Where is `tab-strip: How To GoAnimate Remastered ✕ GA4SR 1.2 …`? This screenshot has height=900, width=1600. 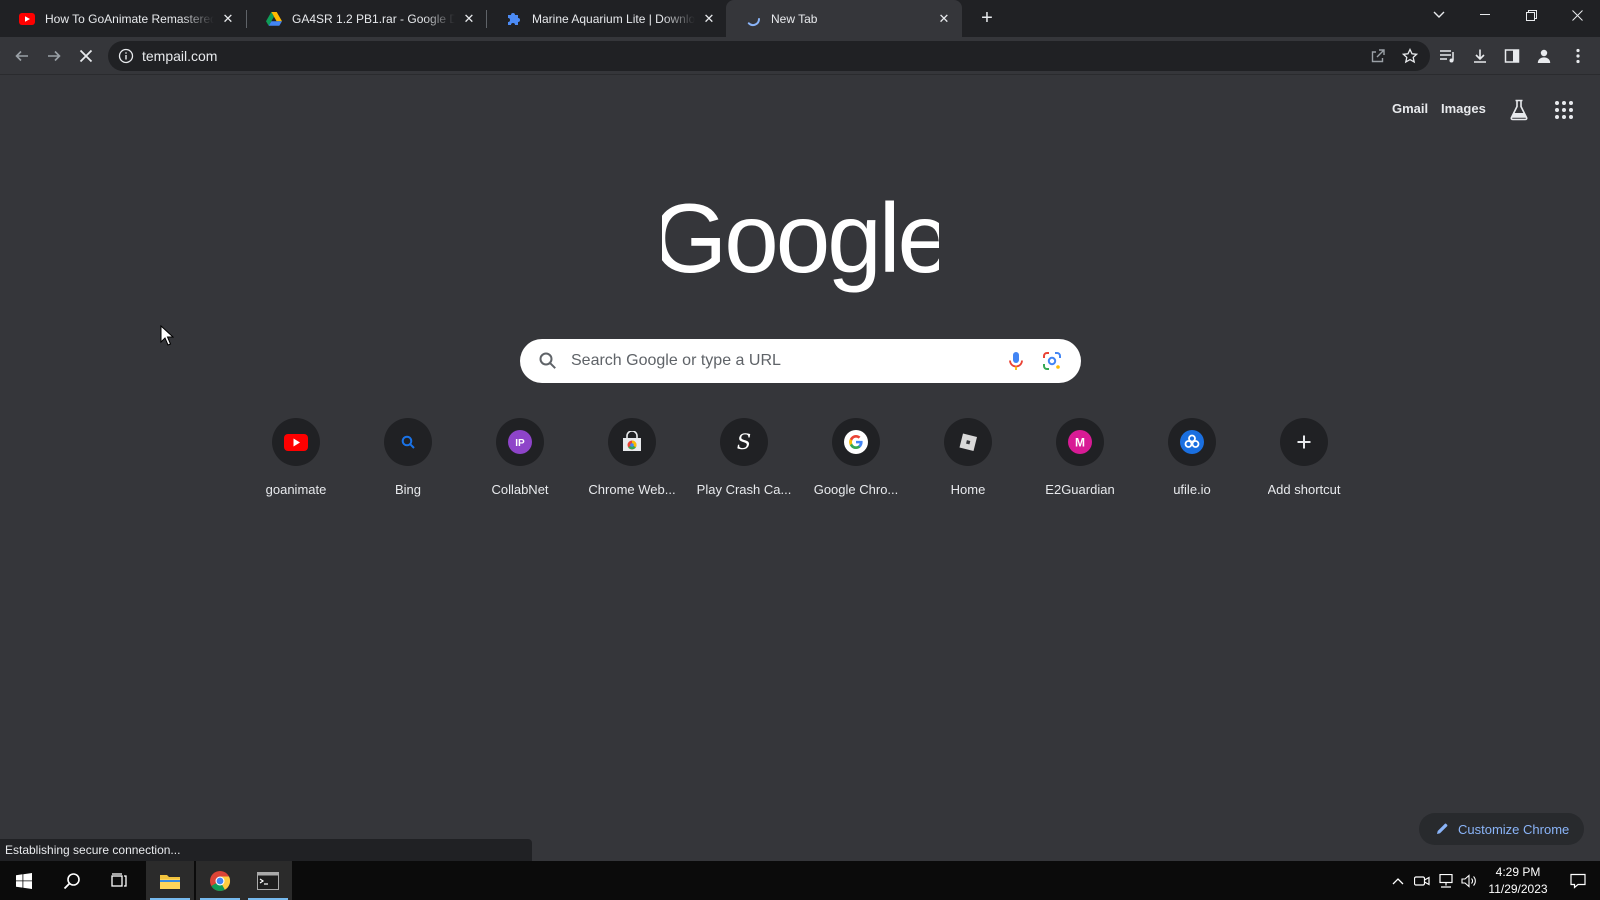 tab-strip: How To GoAnimate Remastered ✕ GA4SR 1.2 … is located at coordinates (800, 18).